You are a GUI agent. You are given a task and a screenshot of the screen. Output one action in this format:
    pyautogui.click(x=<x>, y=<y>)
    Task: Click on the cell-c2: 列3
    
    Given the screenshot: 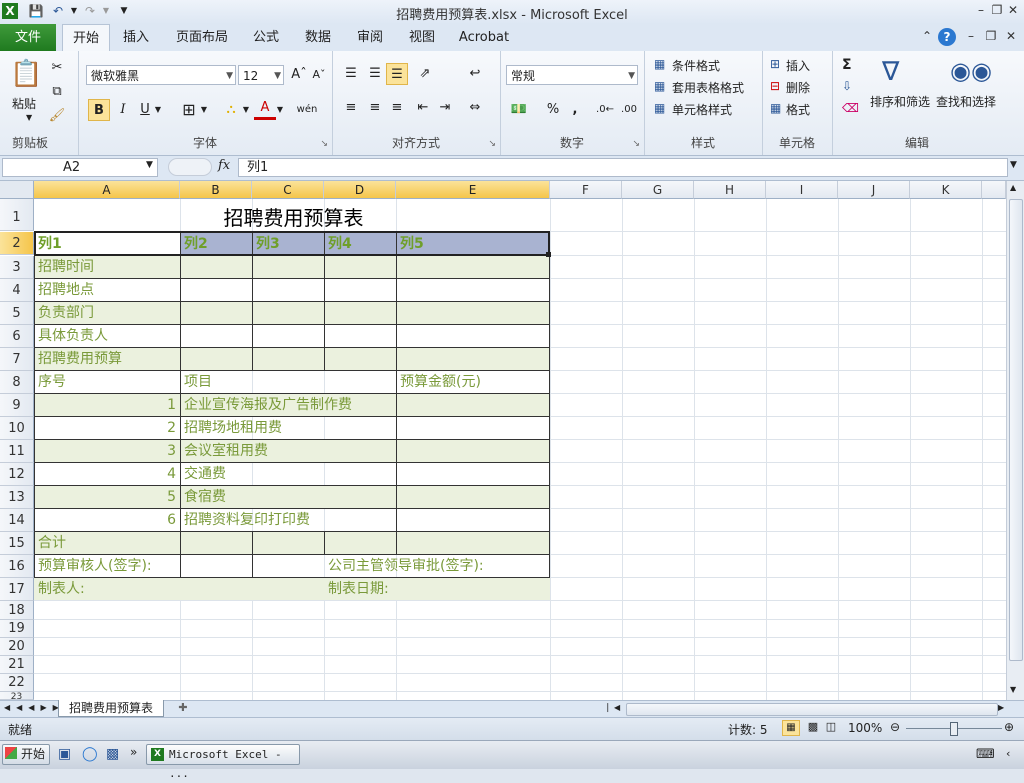 What is the action you would take?
    pyautogui.click(x=288, y=244)
    